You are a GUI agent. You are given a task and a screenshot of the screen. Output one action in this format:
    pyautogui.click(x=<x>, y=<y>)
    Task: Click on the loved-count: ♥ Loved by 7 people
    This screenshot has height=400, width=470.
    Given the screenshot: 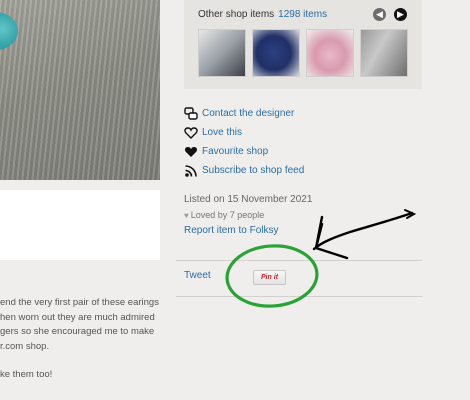 What is the action you would take?
    pyautogui.click(x=224, y=215)
    